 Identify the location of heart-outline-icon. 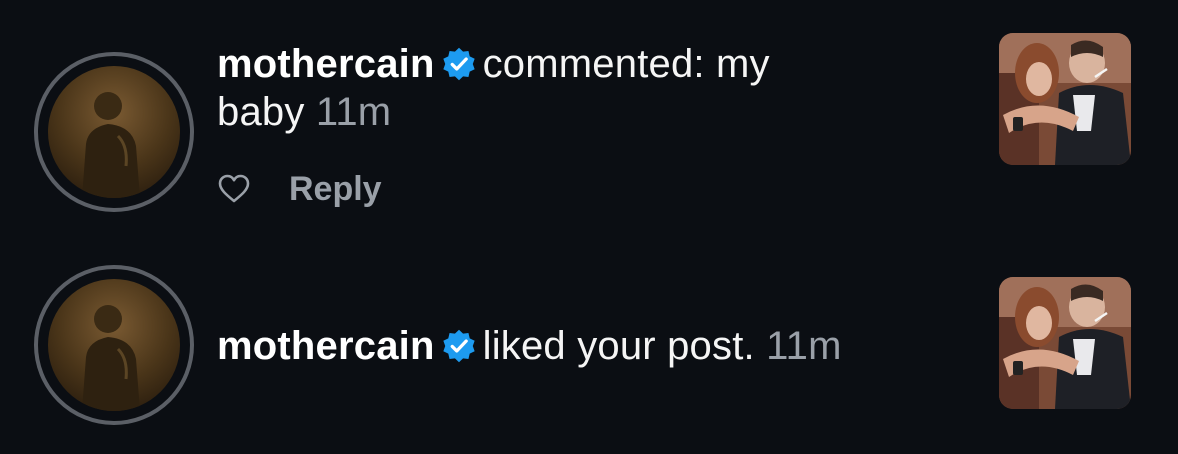
(234, 189).